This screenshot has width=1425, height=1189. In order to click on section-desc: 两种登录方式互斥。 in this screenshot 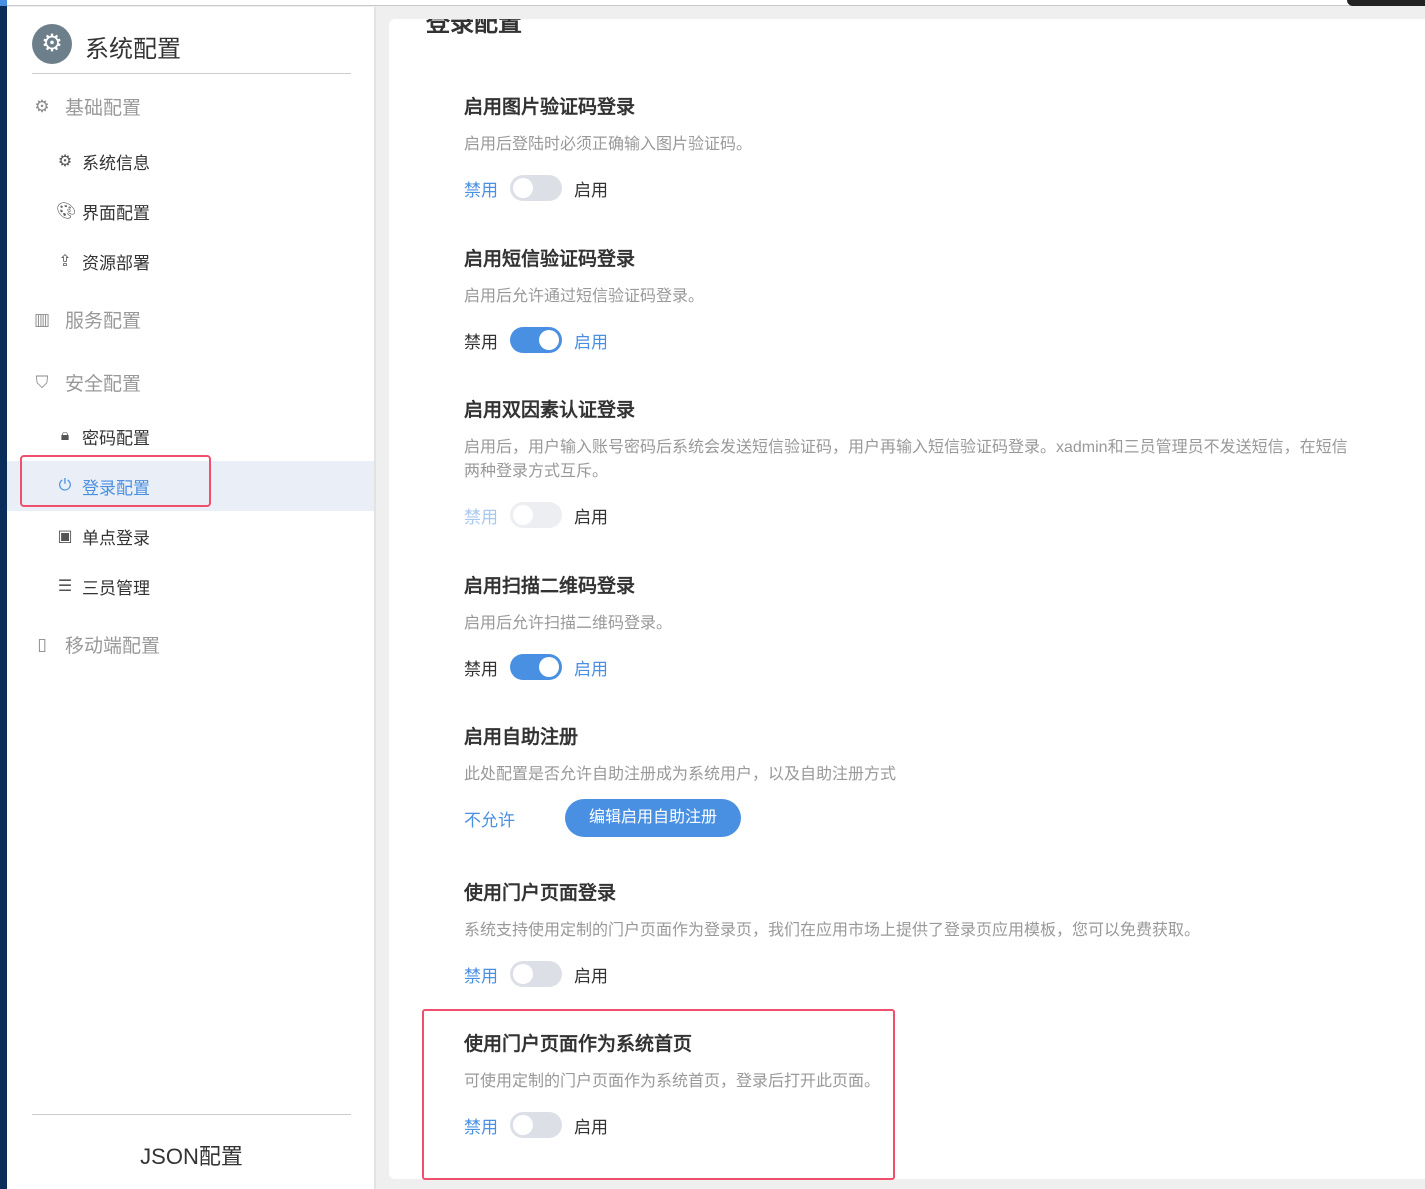, I will do `click(536, 471)`.